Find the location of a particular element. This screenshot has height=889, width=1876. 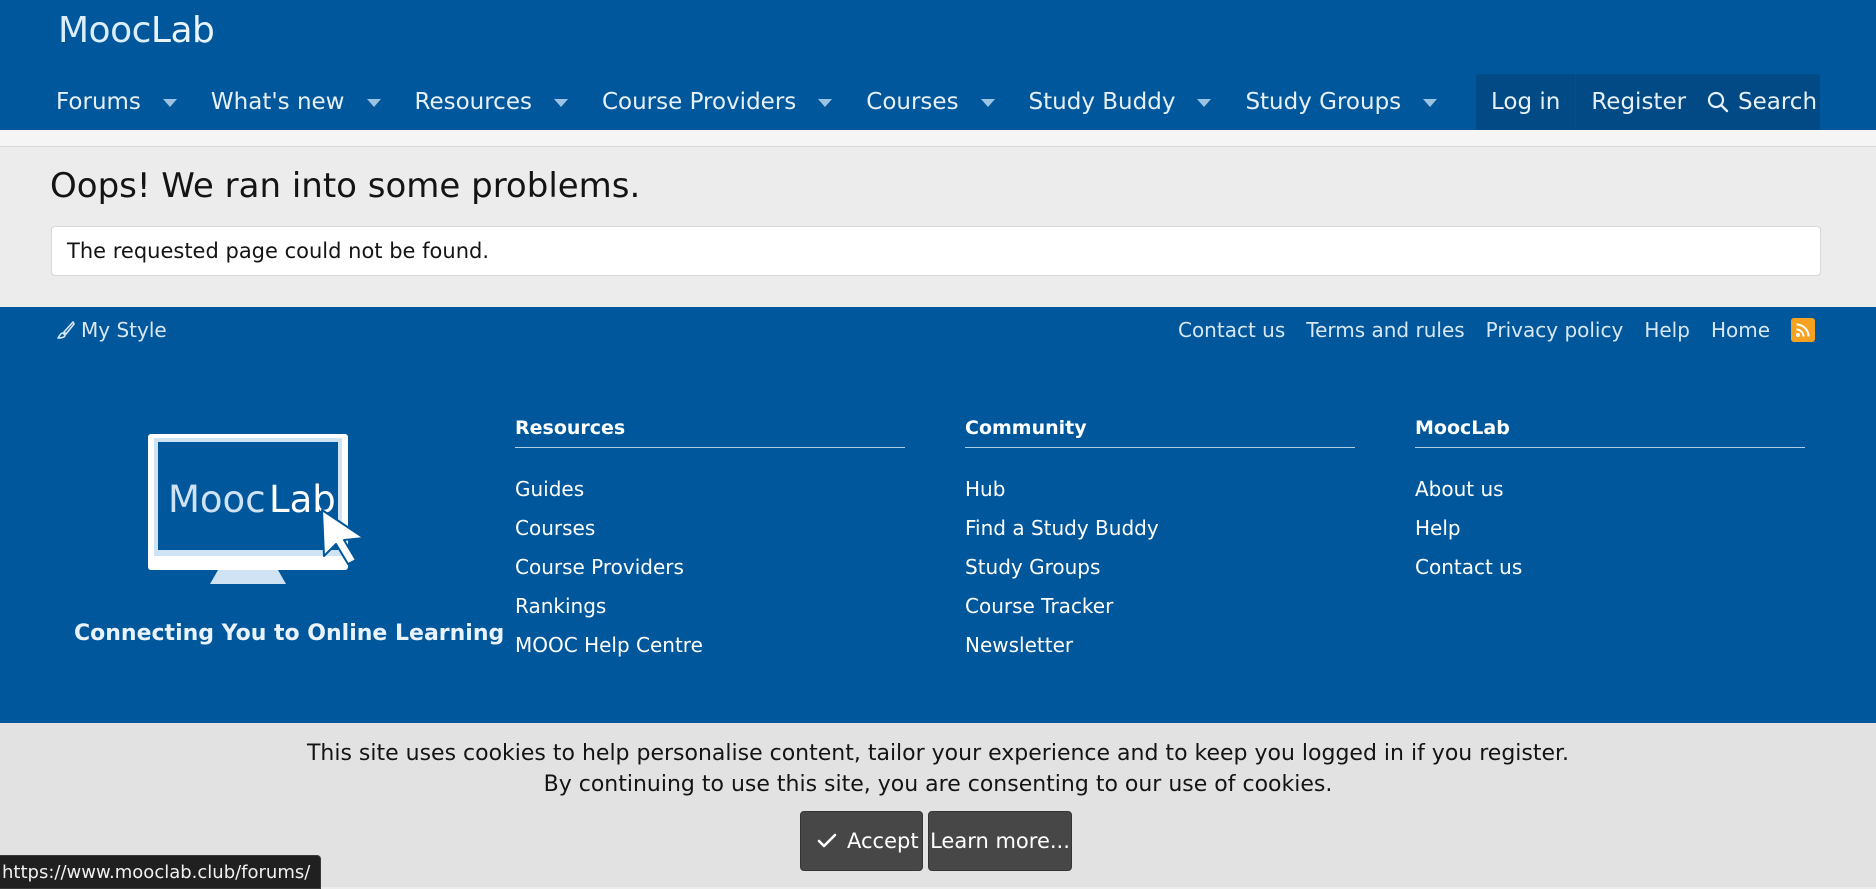

footer-link-newsletter: Newsletter is located at coordinates (1160, 645).